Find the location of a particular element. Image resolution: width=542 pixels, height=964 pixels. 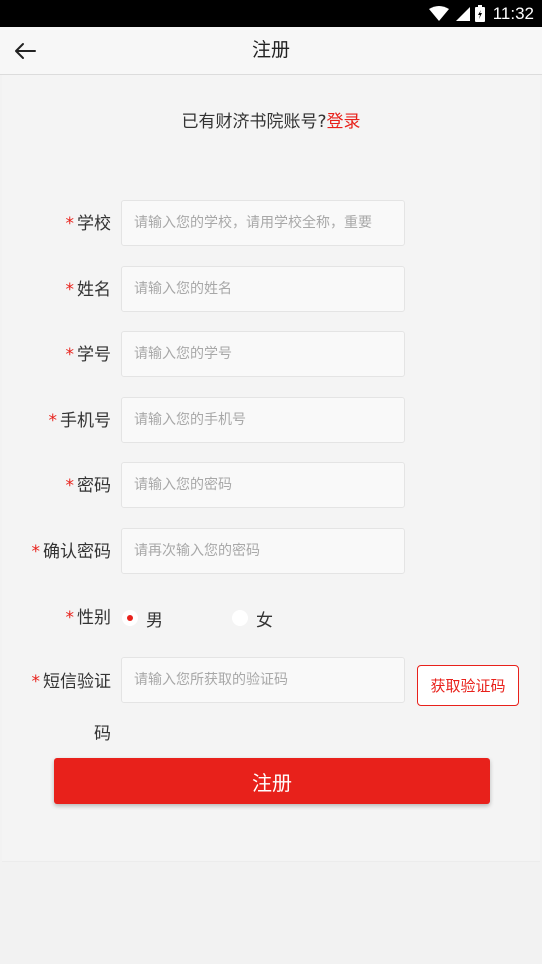

status-time: 11:32 is located at coordinates (513, 13).